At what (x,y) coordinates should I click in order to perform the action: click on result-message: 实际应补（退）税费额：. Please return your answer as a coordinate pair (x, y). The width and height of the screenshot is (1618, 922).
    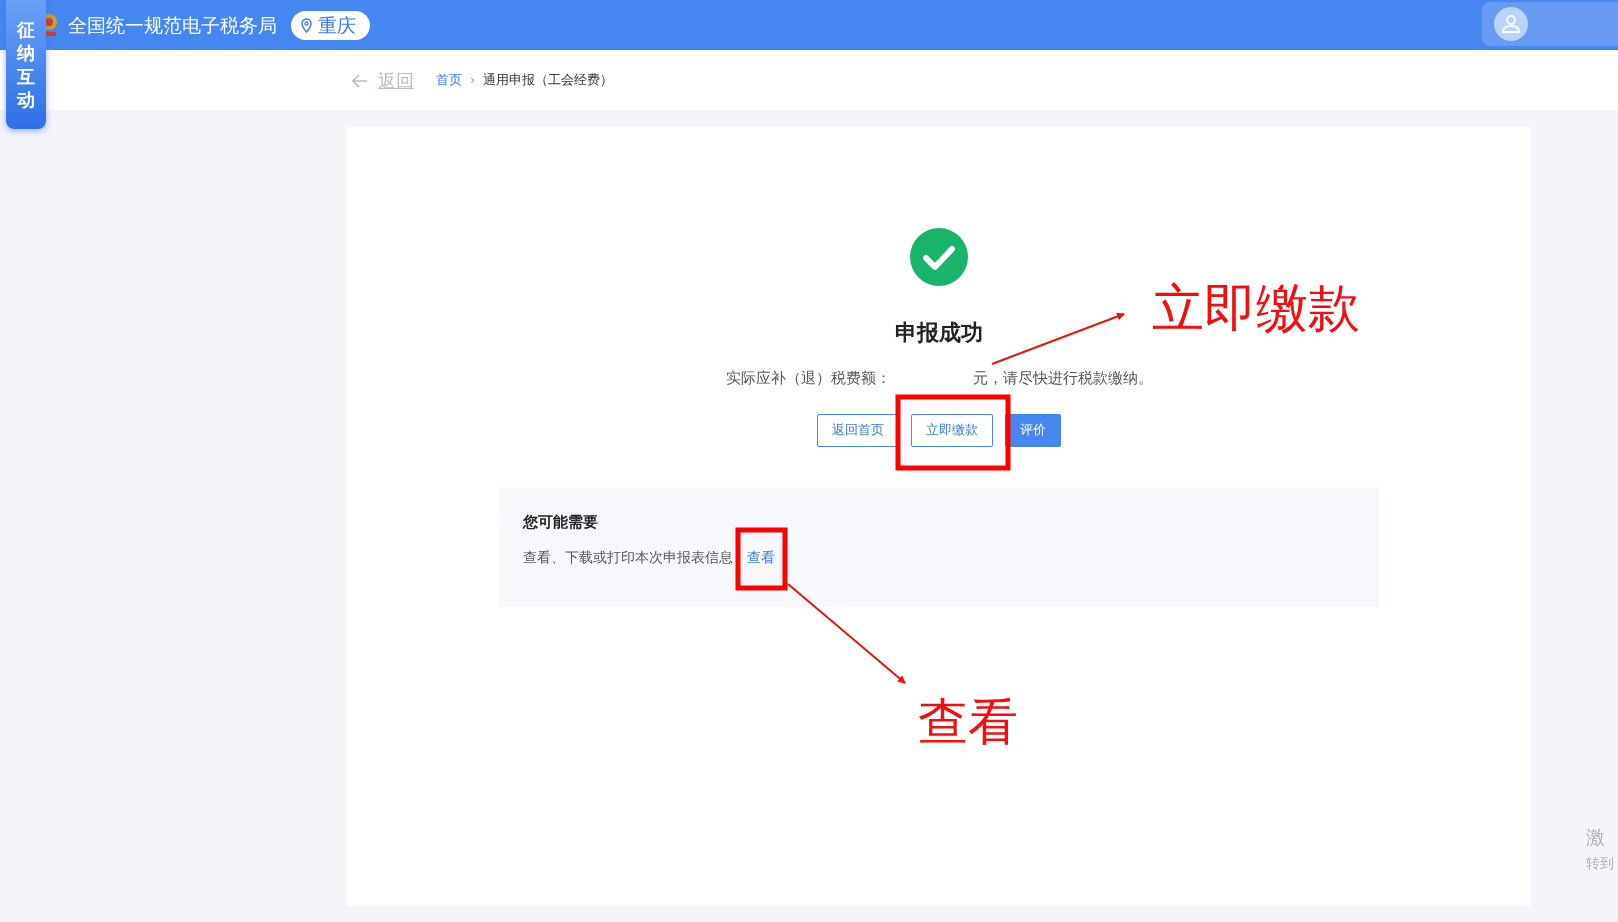
    Looking at the image, I should click on (808, 378).